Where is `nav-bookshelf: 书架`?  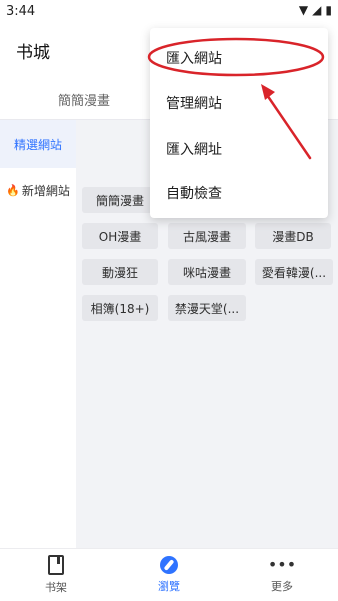 nav-bookshelf: 书架 is located at coordinates (56, 575).